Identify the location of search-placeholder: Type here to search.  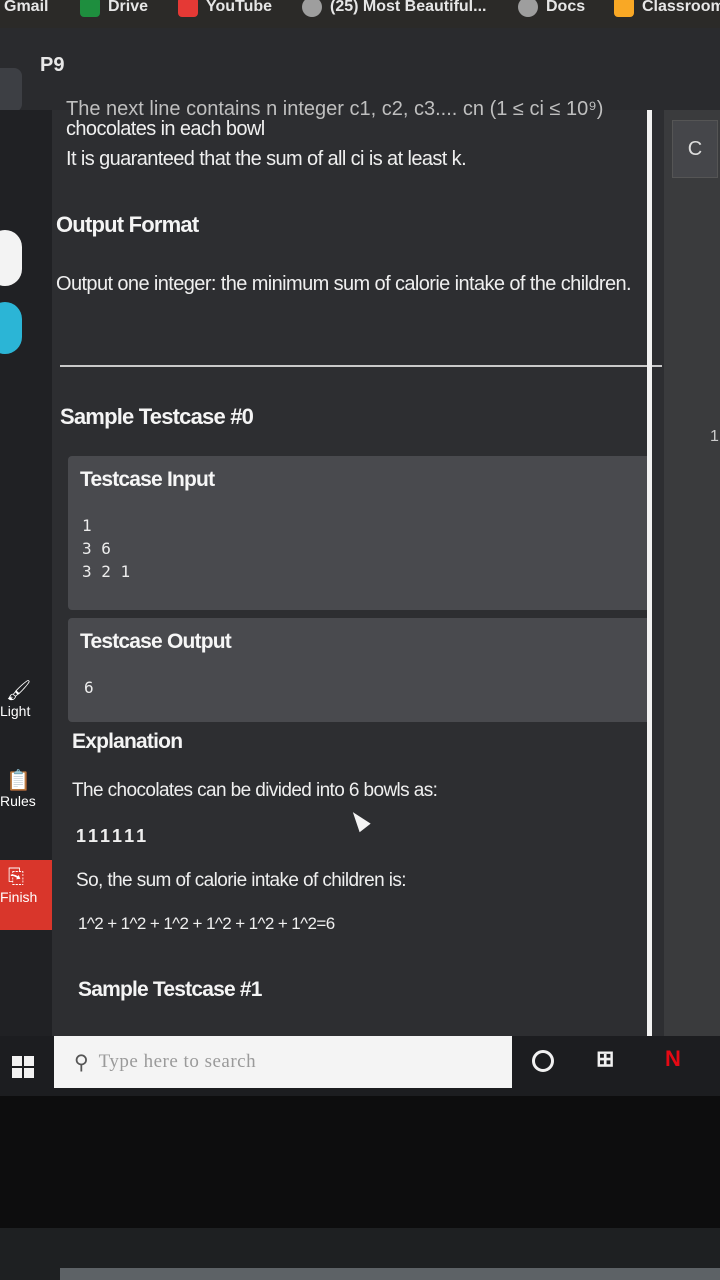
(177, 1061).